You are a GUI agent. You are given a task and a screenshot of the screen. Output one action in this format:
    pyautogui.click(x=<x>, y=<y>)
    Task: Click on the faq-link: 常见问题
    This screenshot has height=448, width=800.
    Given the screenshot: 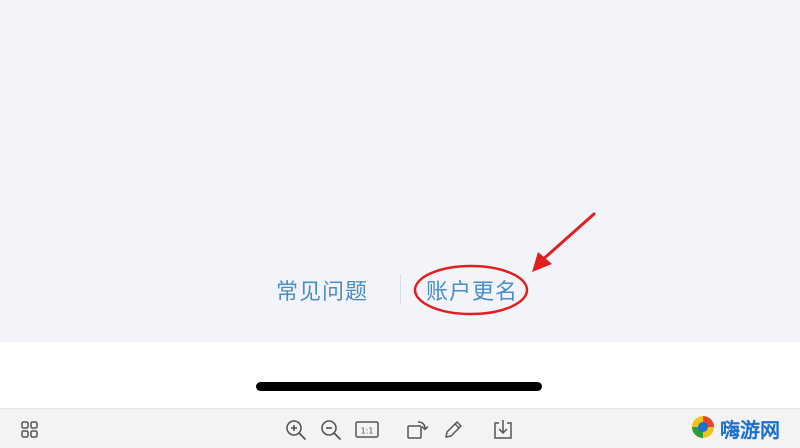 What is the action you would take?
    pyautogui.click(x=322, y=290)
    